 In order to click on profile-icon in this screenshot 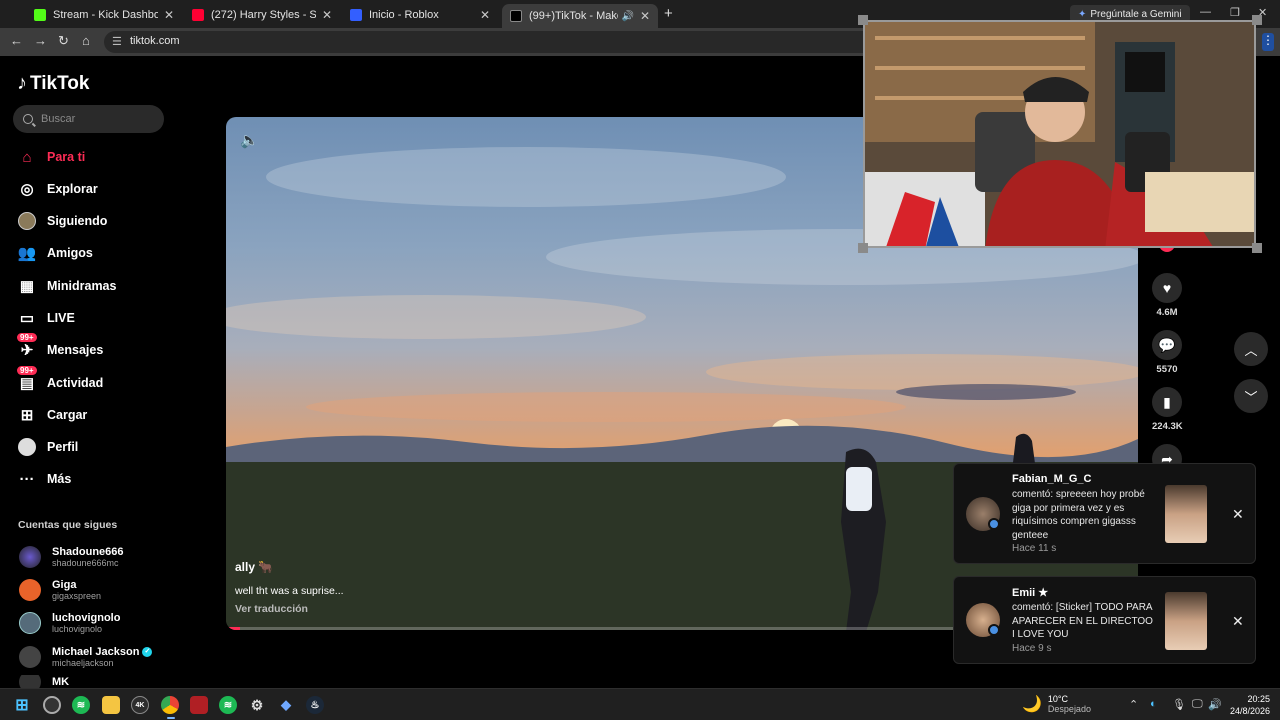, I will do `click(27, 447)`.